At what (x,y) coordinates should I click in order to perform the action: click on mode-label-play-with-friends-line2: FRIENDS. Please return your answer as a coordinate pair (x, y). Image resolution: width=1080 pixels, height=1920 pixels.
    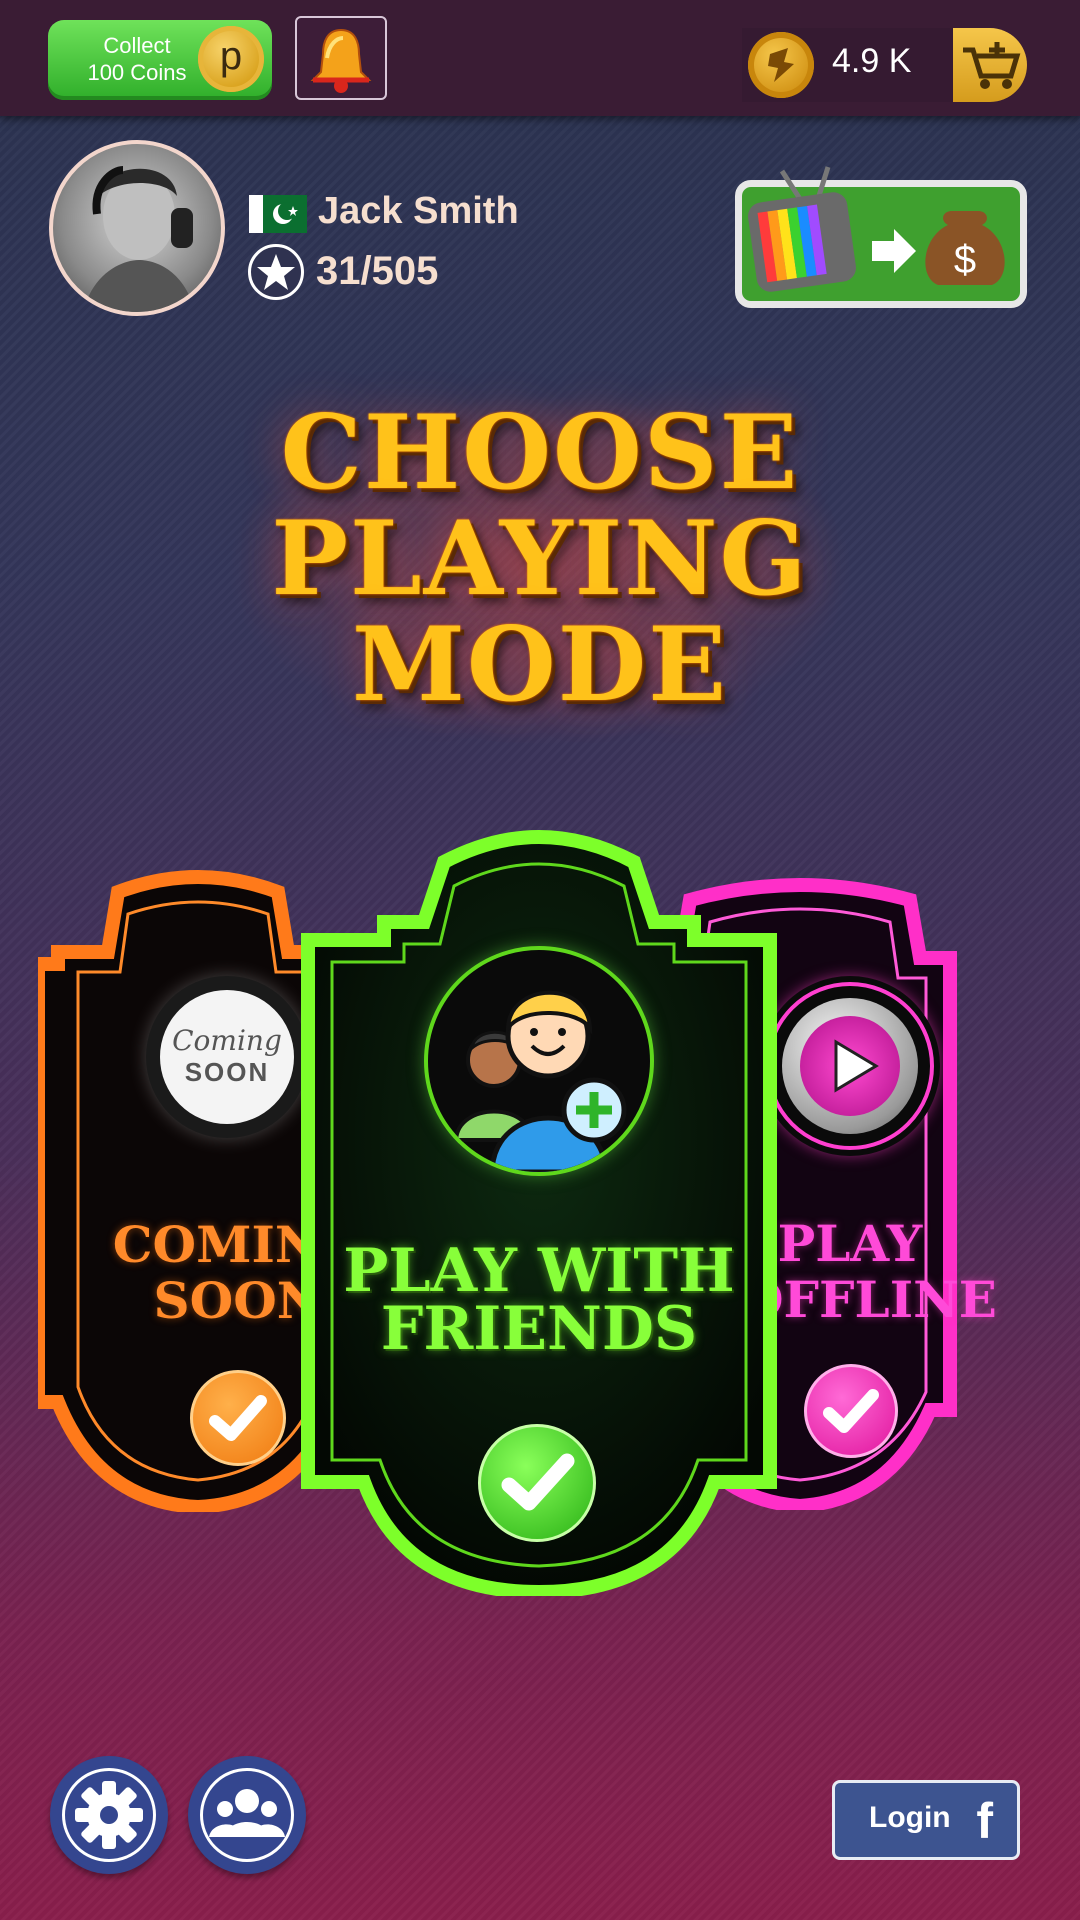
    Looking at the image, I should click on (539, 1329).